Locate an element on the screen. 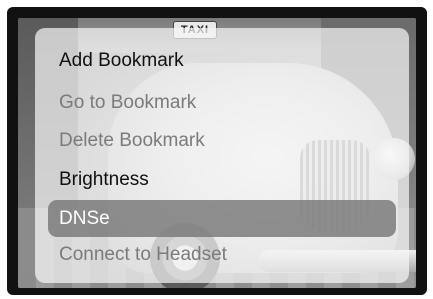 The height and width of the screenshot is (299, 433). menu-item-delete-bookmark: Delete Bookmark is located at coordinates (222, 140).